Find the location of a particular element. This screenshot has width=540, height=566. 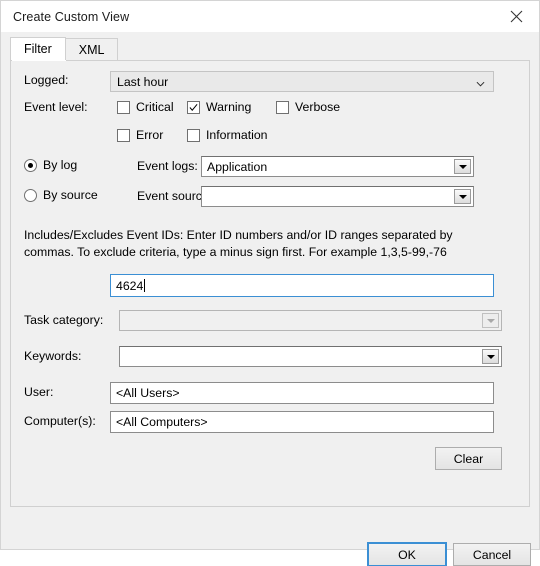

tab-filter-label: Filter is located at coordinates (38, 49).